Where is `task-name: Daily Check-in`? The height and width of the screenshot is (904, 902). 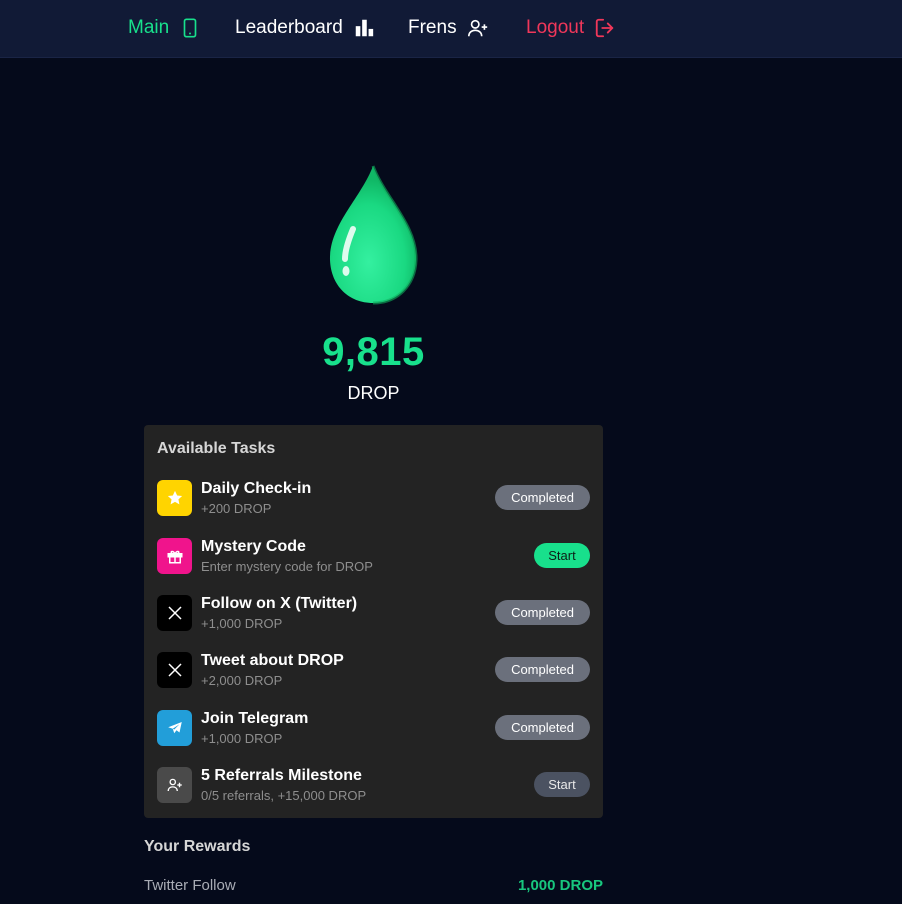 task-name: Daily Check-in is located at coordinates (256, 488).